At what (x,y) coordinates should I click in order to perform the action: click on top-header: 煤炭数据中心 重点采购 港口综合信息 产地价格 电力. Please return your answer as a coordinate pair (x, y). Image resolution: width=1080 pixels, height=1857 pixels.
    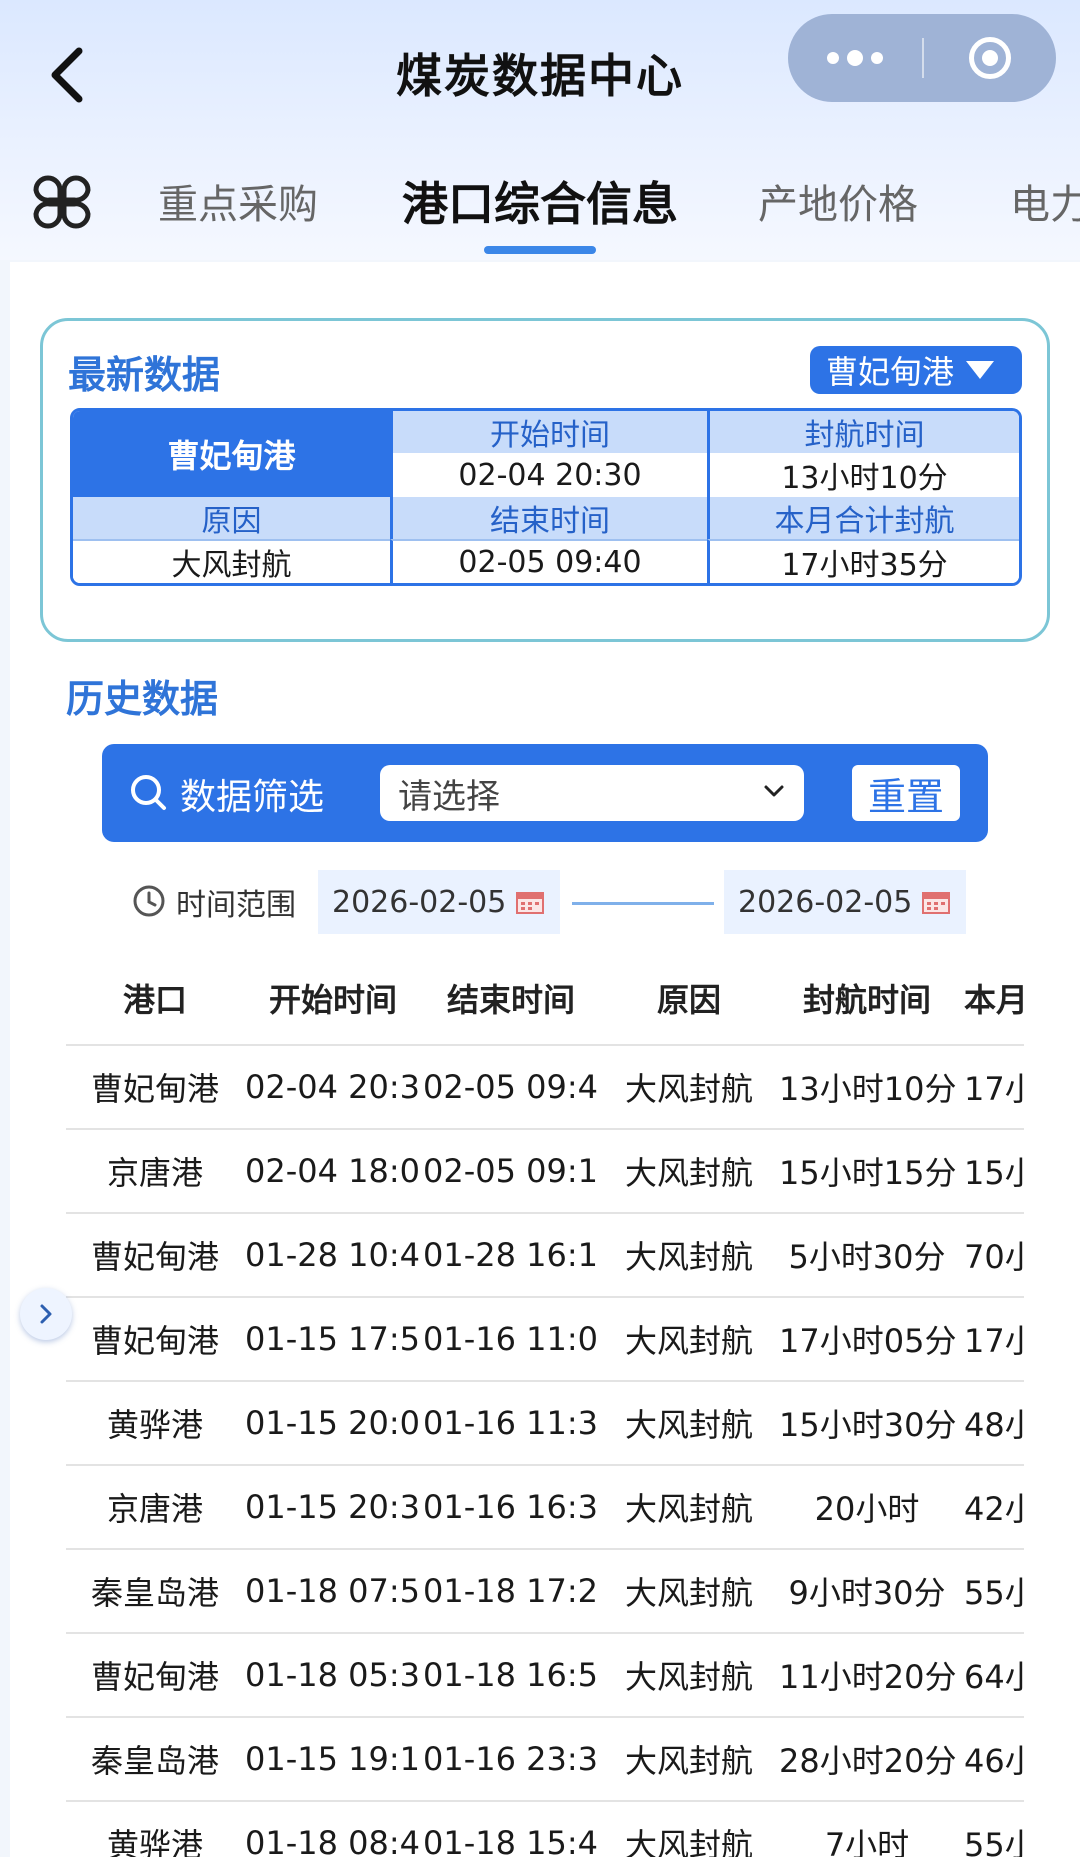
    Looking at the image, I should click on (540, 130).